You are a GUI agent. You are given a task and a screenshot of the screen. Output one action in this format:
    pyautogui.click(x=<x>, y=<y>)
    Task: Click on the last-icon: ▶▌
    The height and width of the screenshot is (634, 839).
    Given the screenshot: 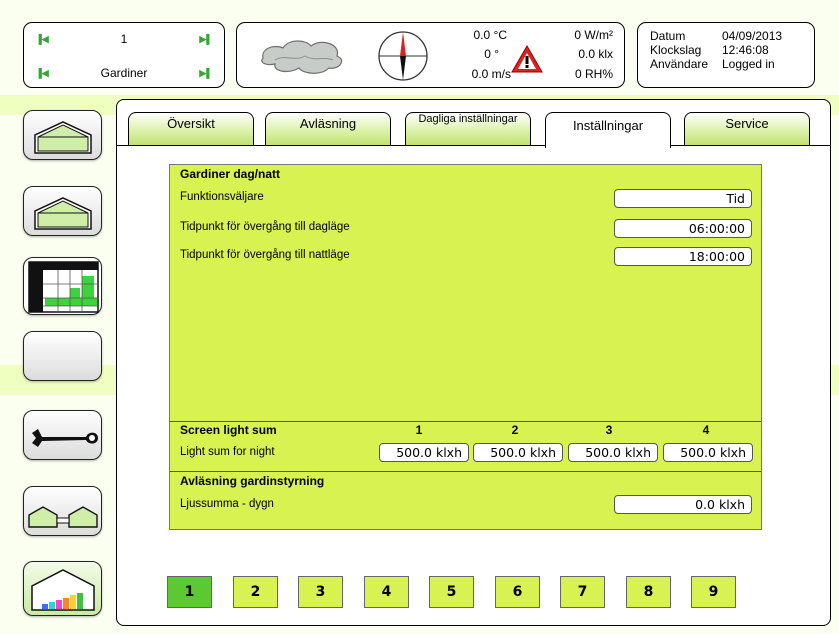 What is the action you would take?
    pyautogui.click(x=206, y=73)
    